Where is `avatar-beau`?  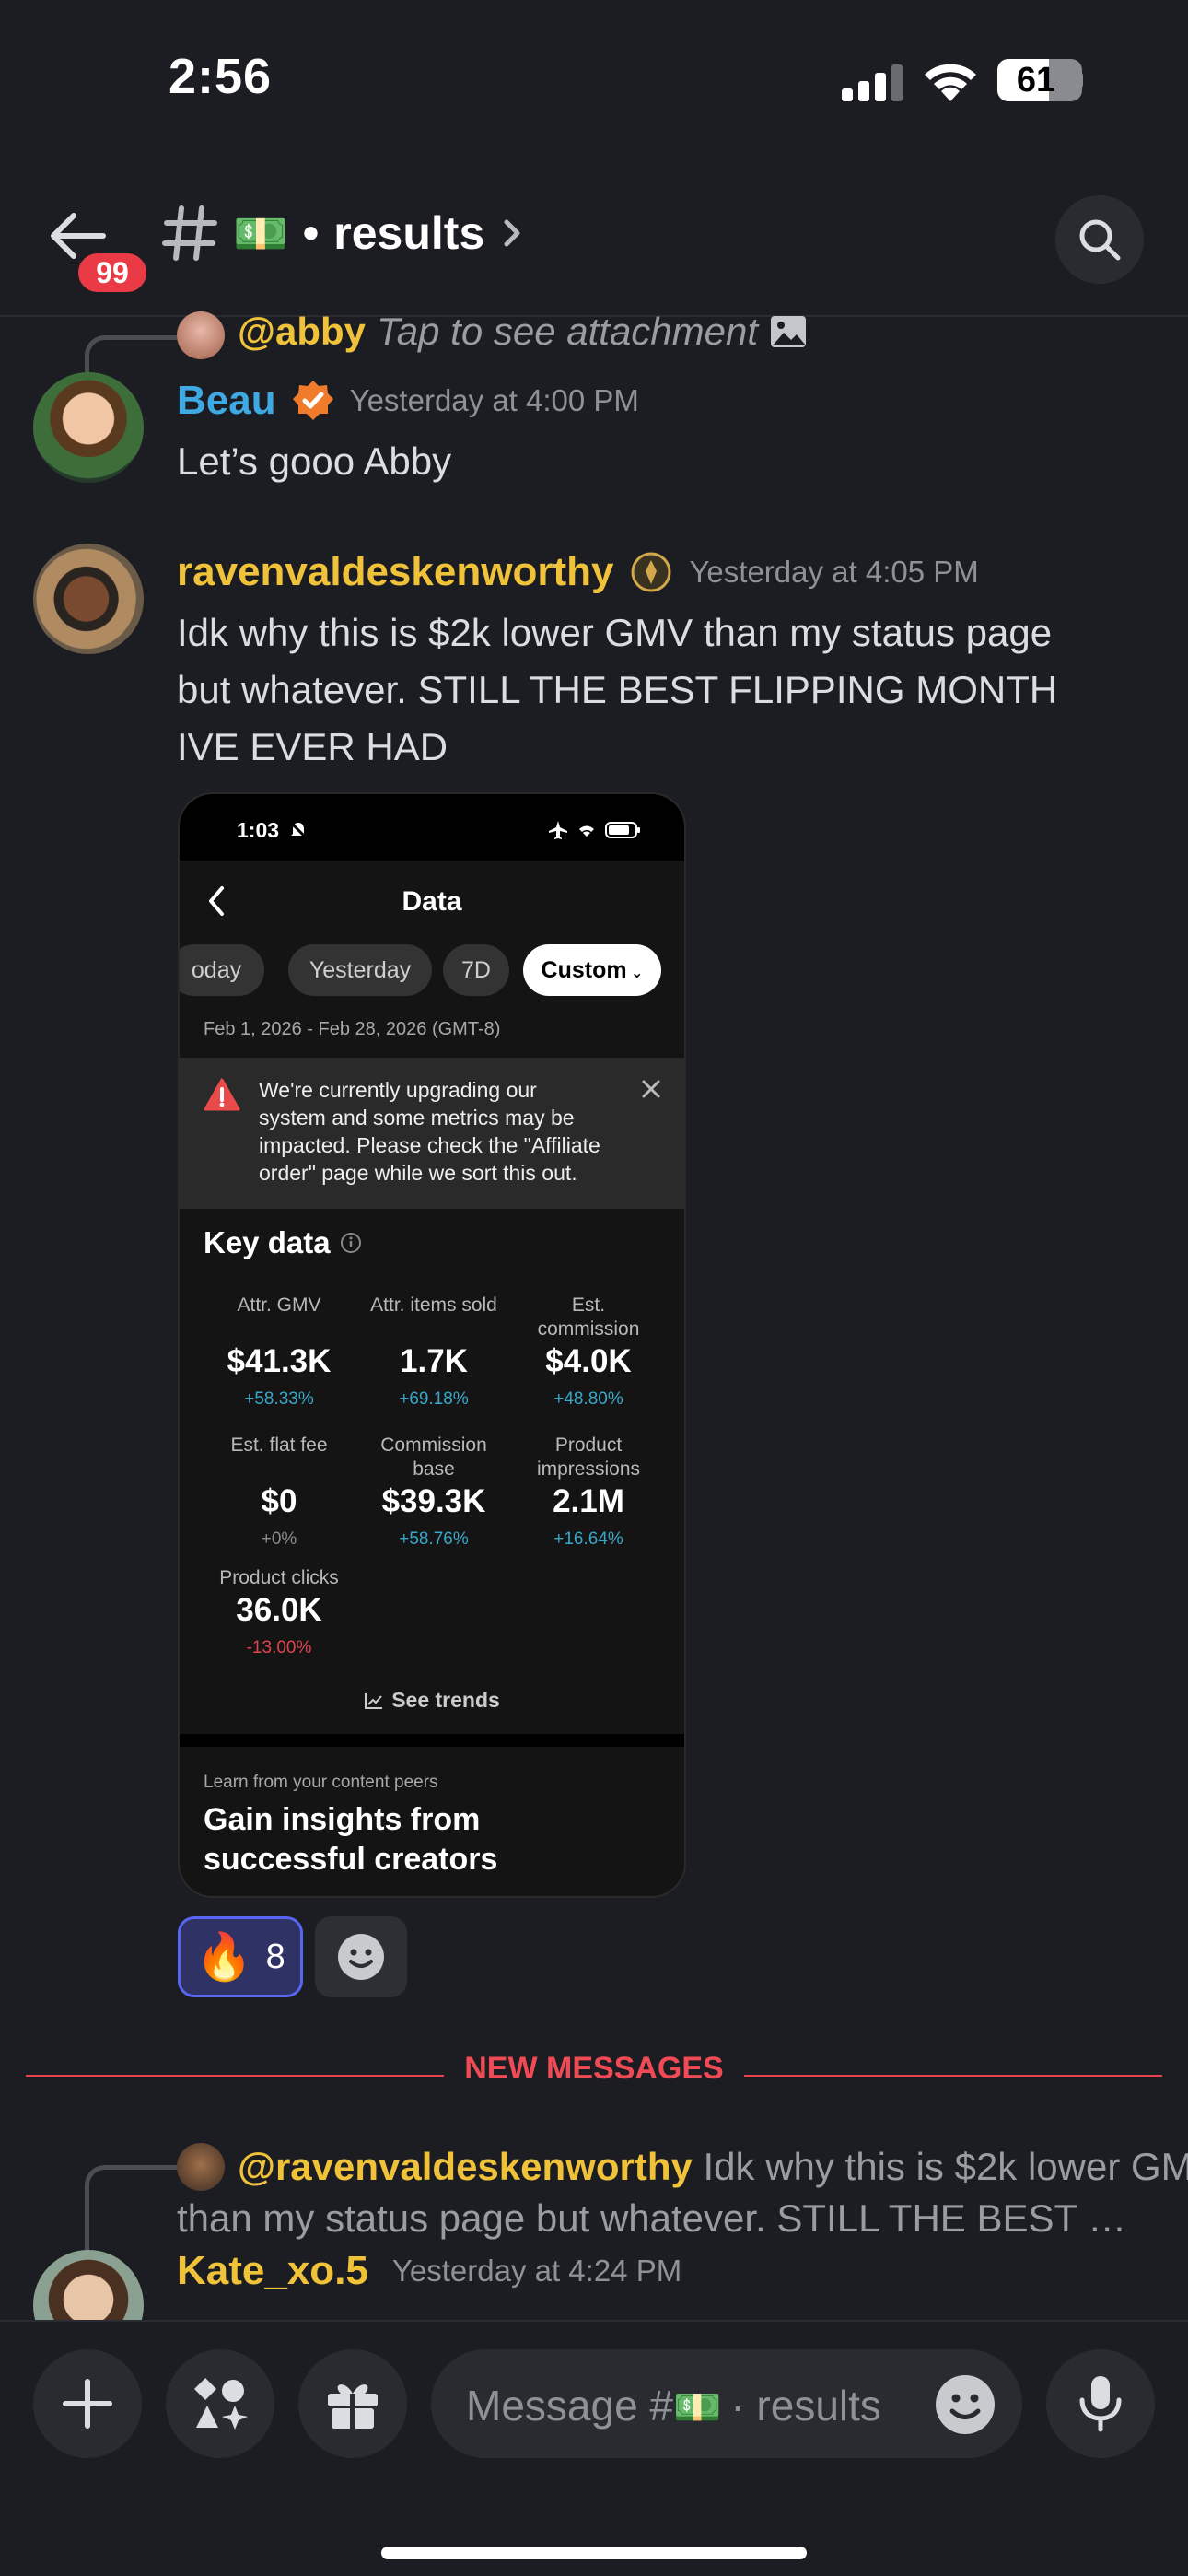 avatar-beau is located at coordinates (88, 427).